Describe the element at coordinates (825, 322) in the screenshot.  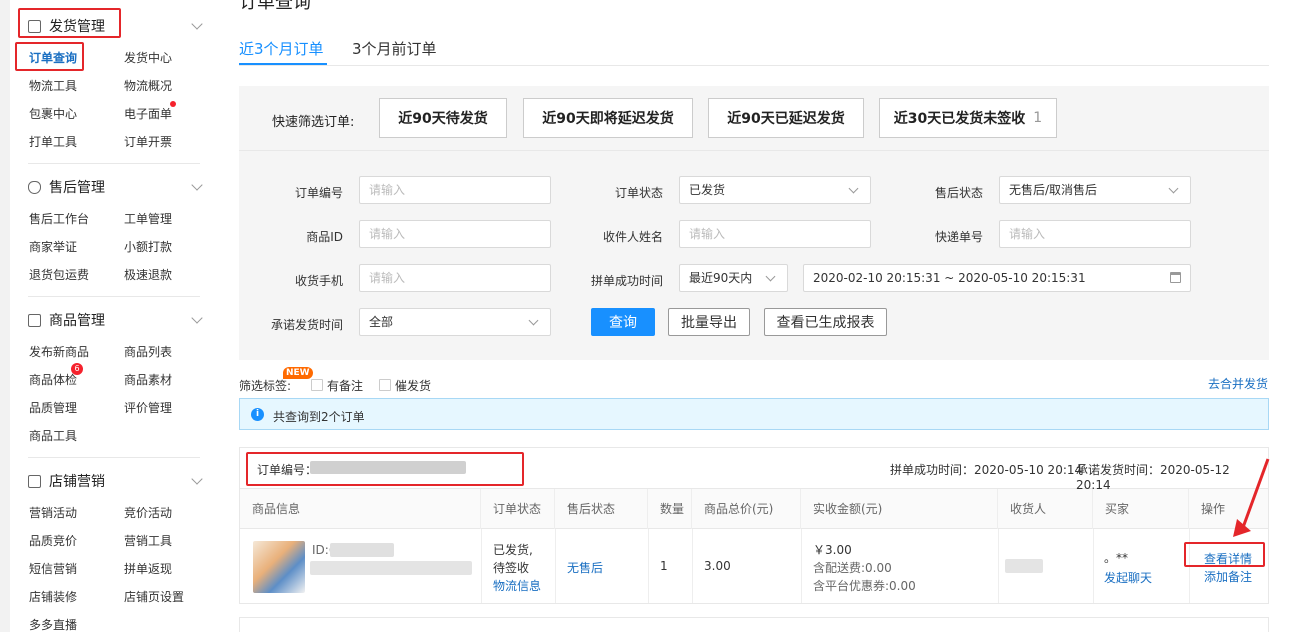
I see `view-reports-button: 查看已生成报表` at that location.